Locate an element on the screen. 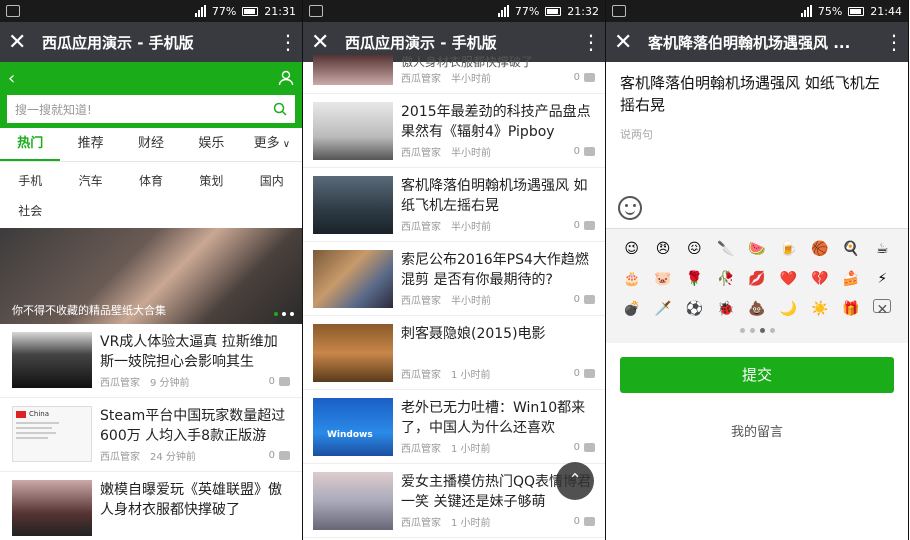 This screenshot has width=910, height=540. list-item: 傲人身材衣服都快撑破了 西瓜管家 半小时前 0 is located at coordinates (454, 74).